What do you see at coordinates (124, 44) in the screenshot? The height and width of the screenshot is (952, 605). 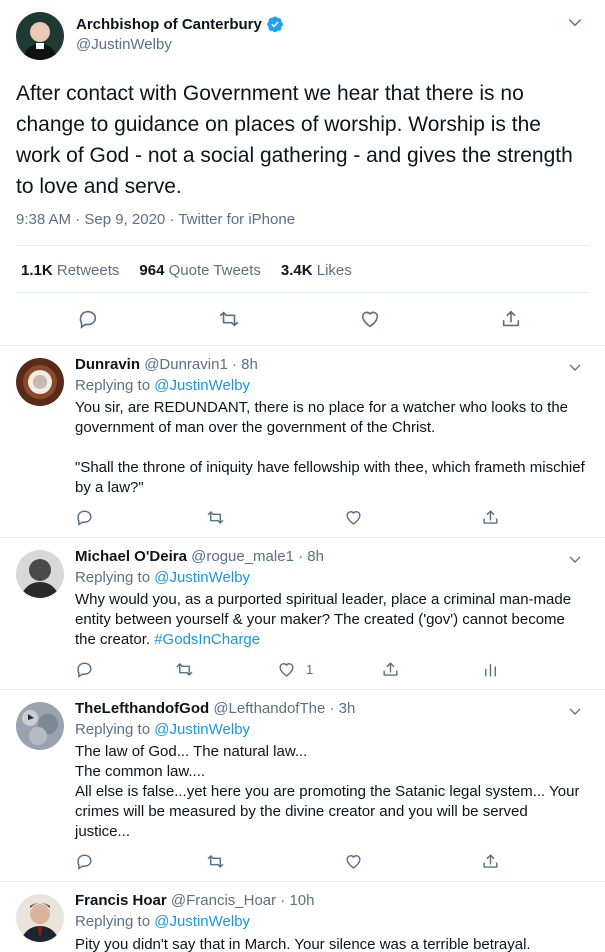 I see `author-handle: @JustinWelby` at bounding box center [124, 44].